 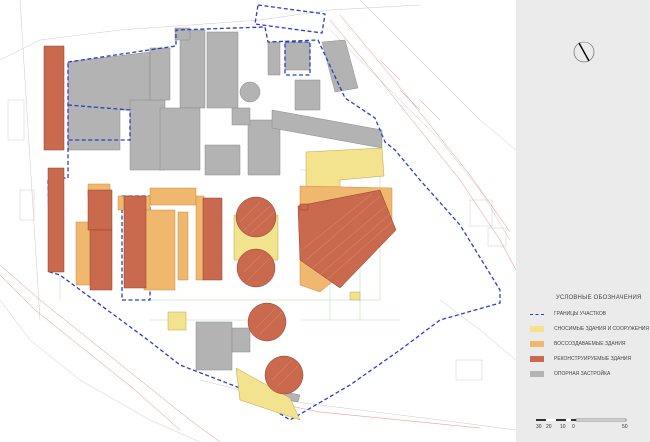 I want to click on legend-item-recreated: ВОССОЗДАВАЕМЫЕ ЗДАНИЯ, so click(x=578, y=344).